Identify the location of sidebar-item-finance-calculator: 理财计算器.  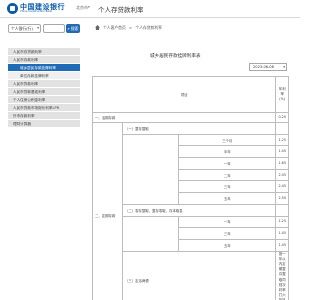
(44, 124).